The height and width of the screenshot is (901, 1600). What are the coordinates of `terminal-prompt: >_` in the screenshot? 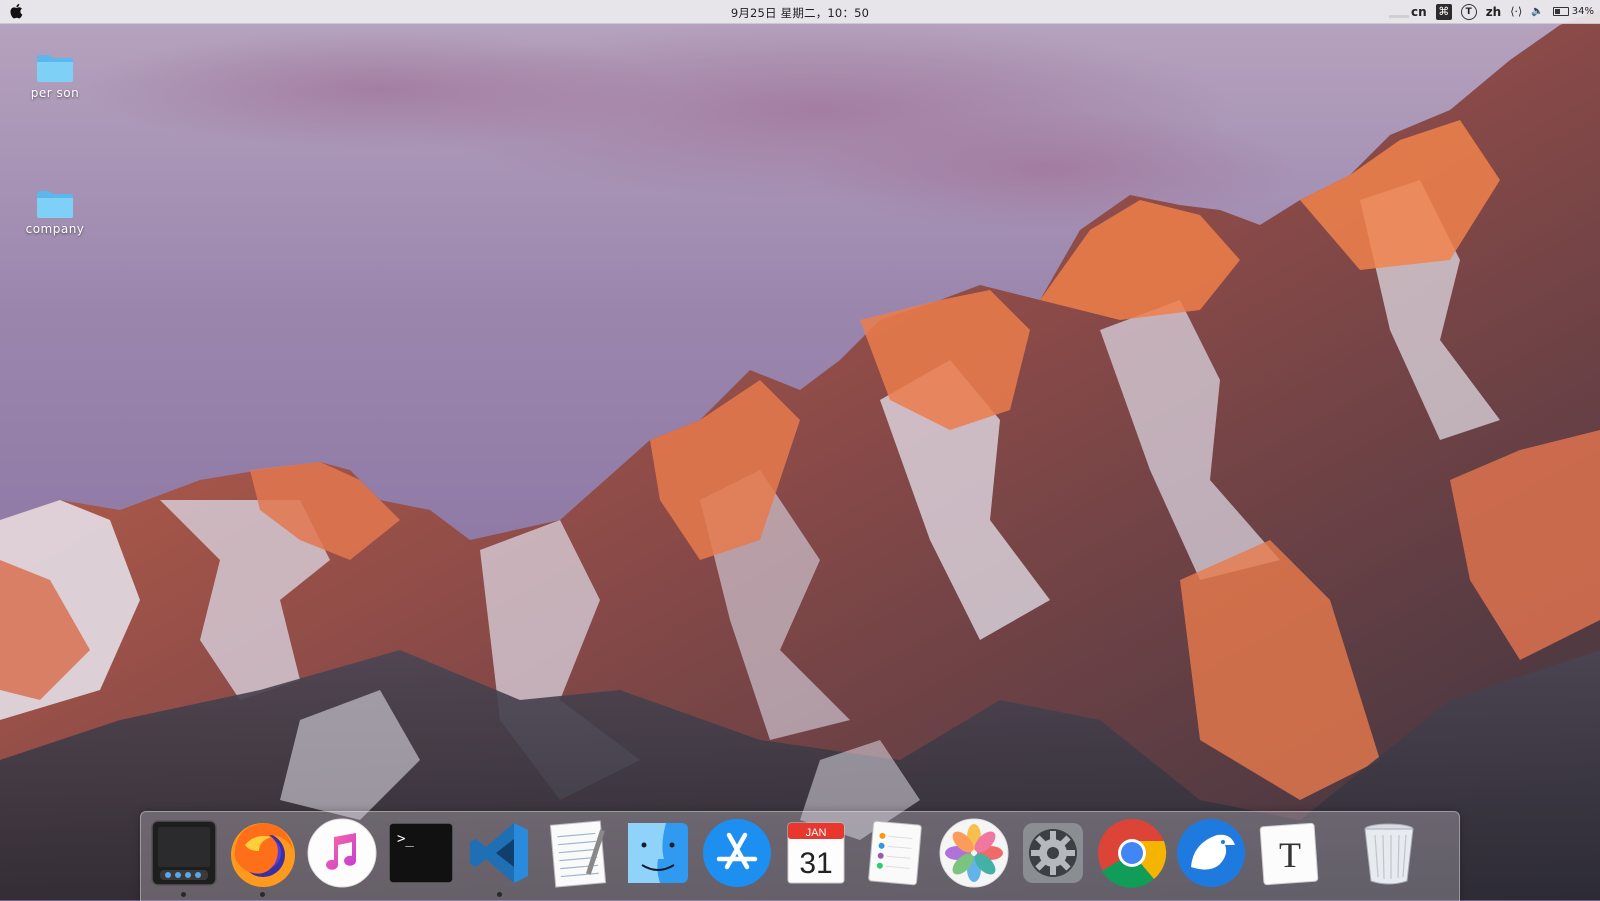 It's located at (405, 839).